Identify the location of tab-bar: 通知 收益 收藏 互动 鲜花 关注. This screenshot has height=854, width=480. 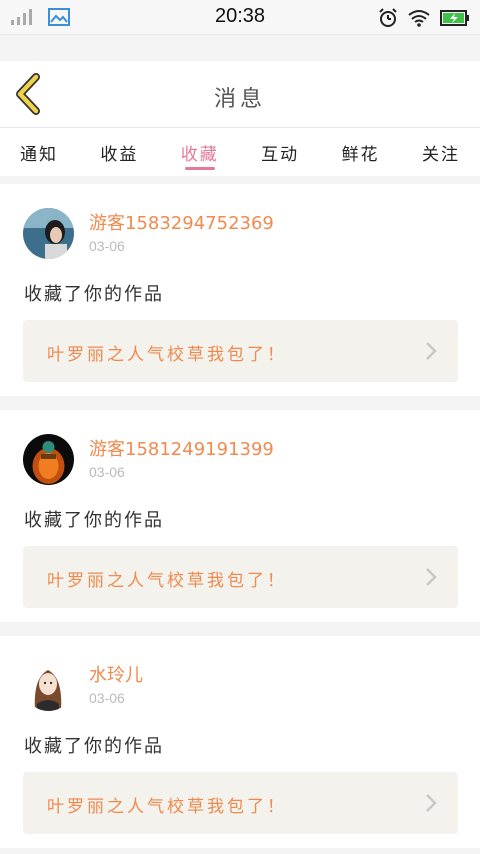
(240, 152).